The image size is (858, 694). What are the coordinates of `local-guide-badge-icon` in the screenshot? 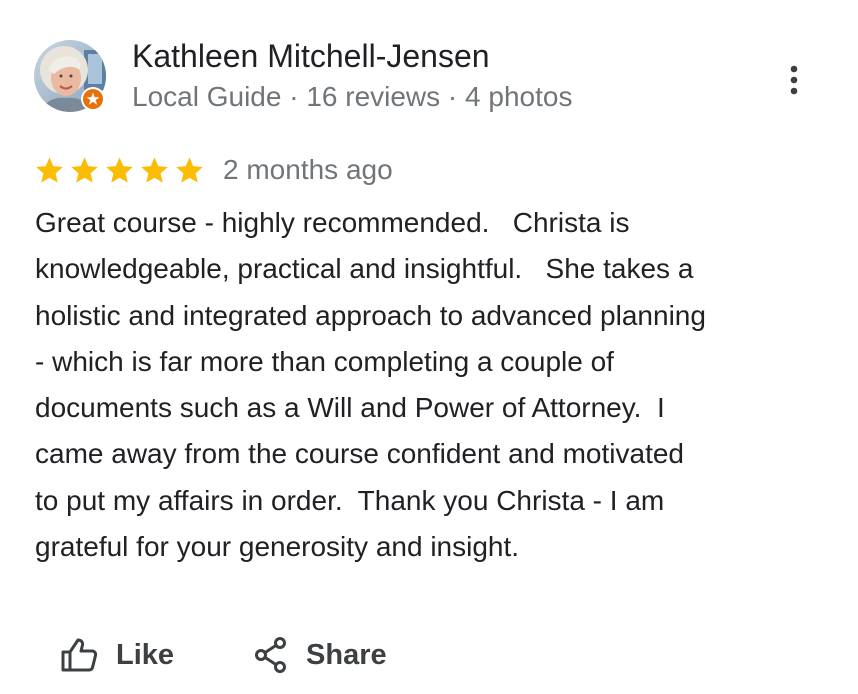 It's located at (93, 99).